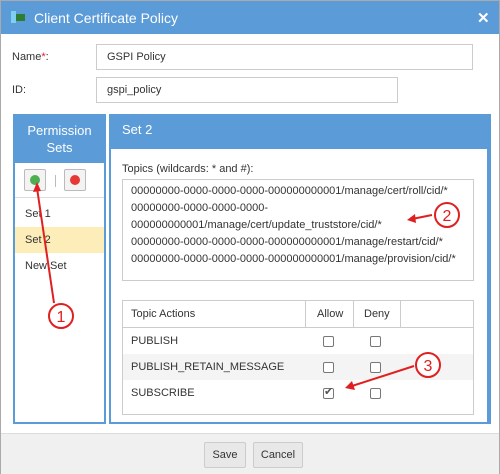 This screenshot has width=500, height=474. Describe the element at coordinates (284, 57) in the screenshot. I see `name-input: GSPI Policy` at that location.